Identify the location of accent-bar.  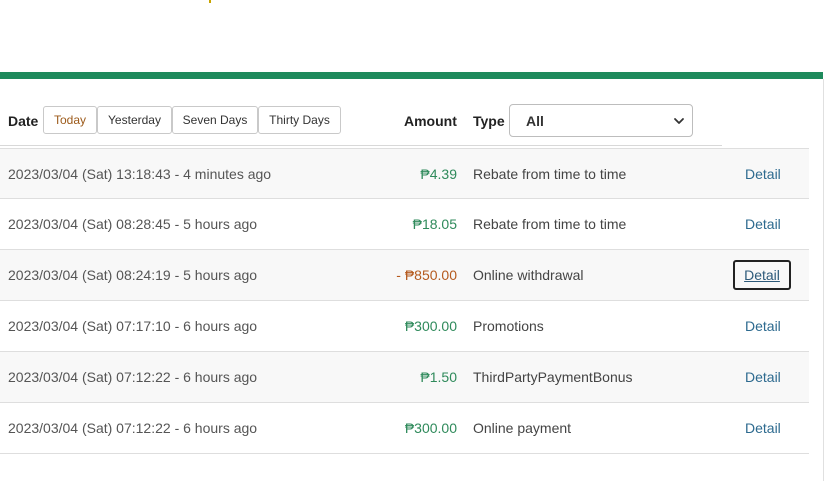
(411, 75).